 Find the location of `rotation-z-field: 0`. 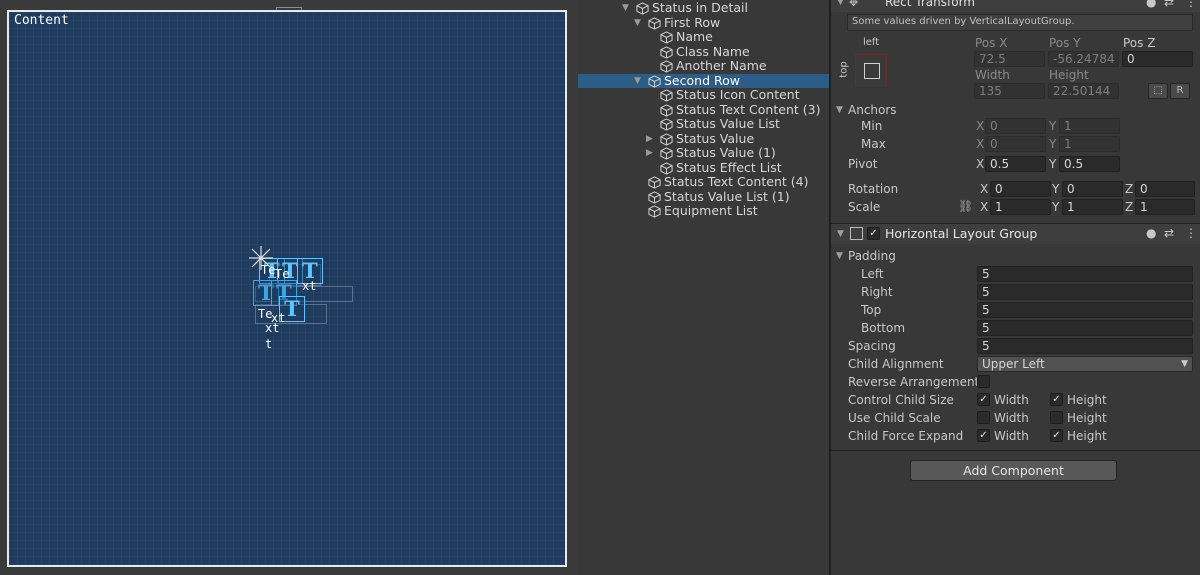

rotation-z-field: 0 is located at coordinates (1165, 189).